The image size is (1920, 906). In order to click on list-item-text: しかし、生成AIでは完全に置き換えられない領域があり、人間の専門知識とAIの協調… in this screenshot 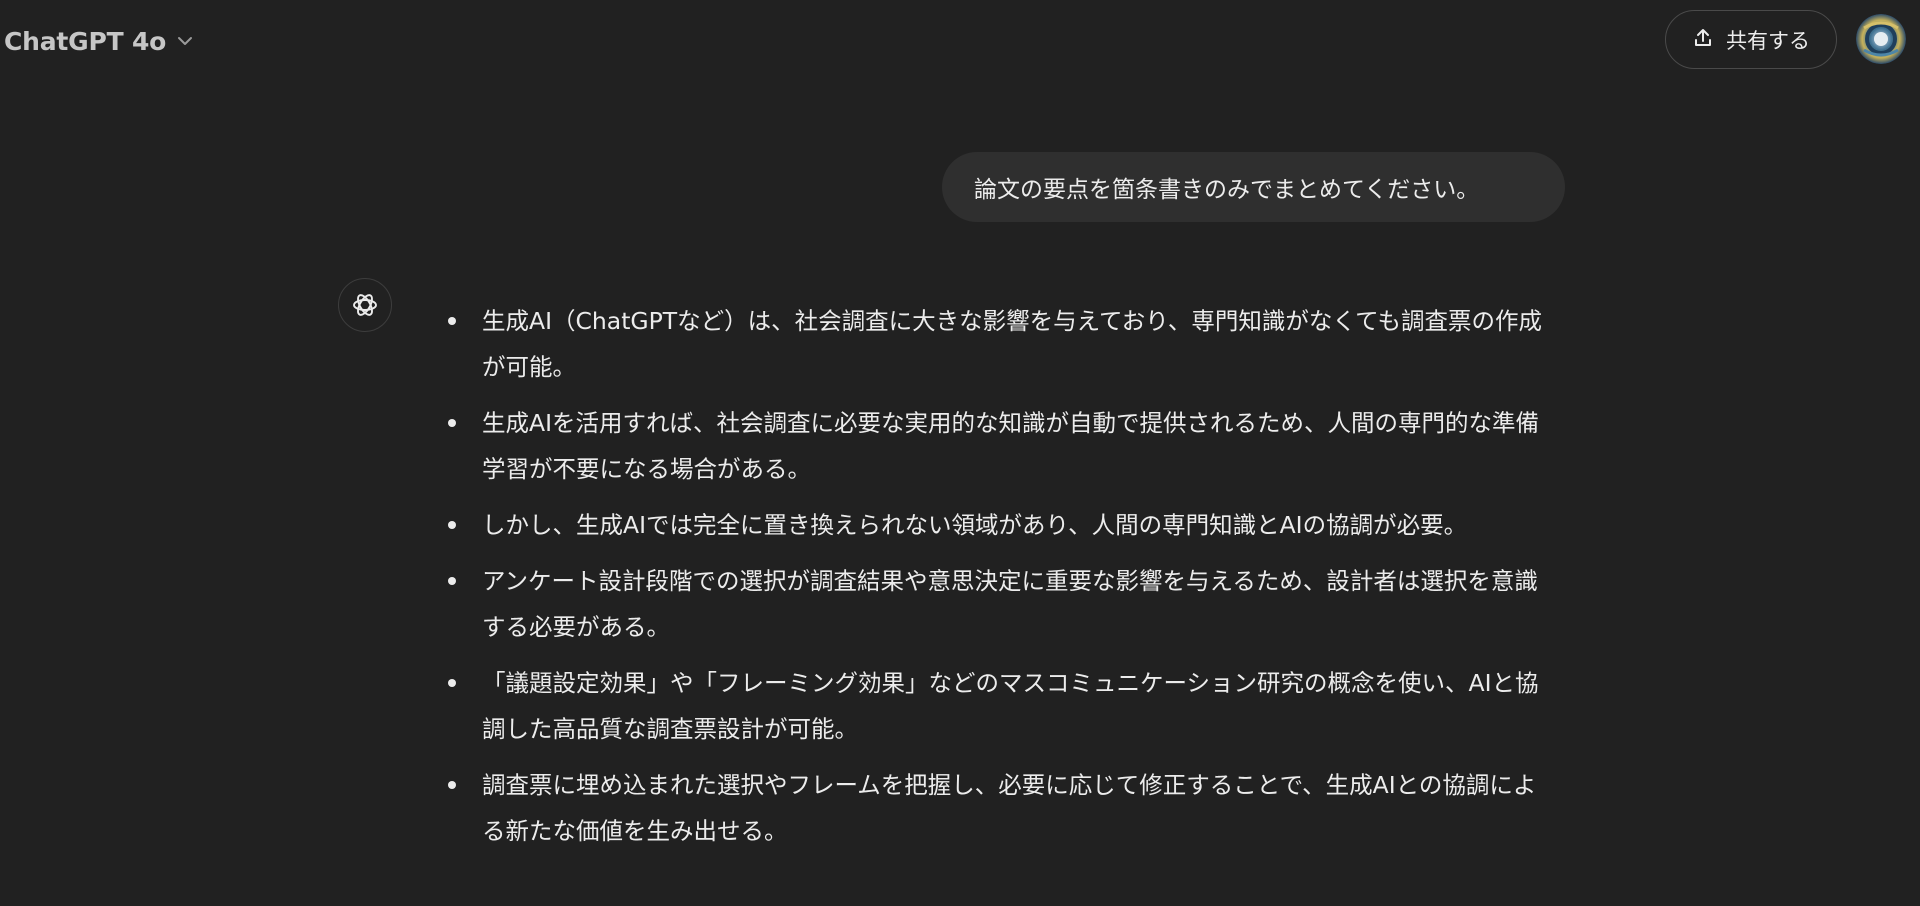, I will do `click(975, 525)`.